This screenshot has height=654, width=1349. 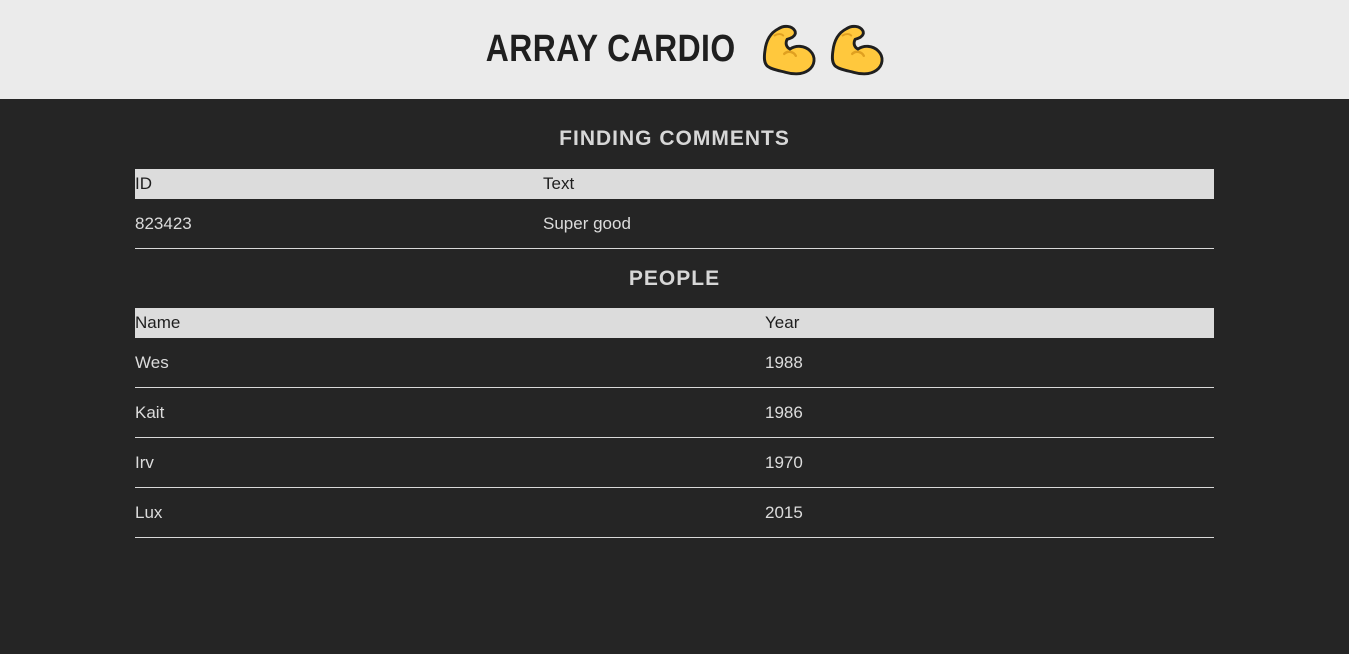 What do you see at coordinates (450, 412) in the screenshot?
I see `person-name-cell: Kait` at bounding box center [450, 412].